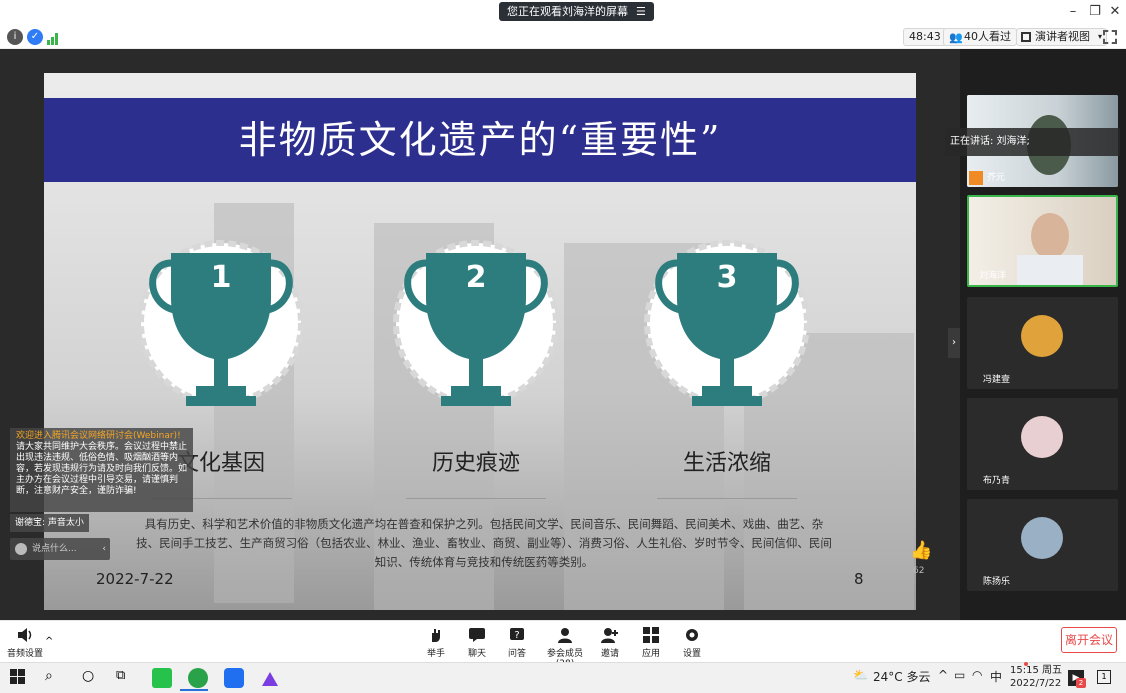 This screenshot has width=1126, height=693. I want to click on slide-date: 2022-7-22, so click(135, 579).